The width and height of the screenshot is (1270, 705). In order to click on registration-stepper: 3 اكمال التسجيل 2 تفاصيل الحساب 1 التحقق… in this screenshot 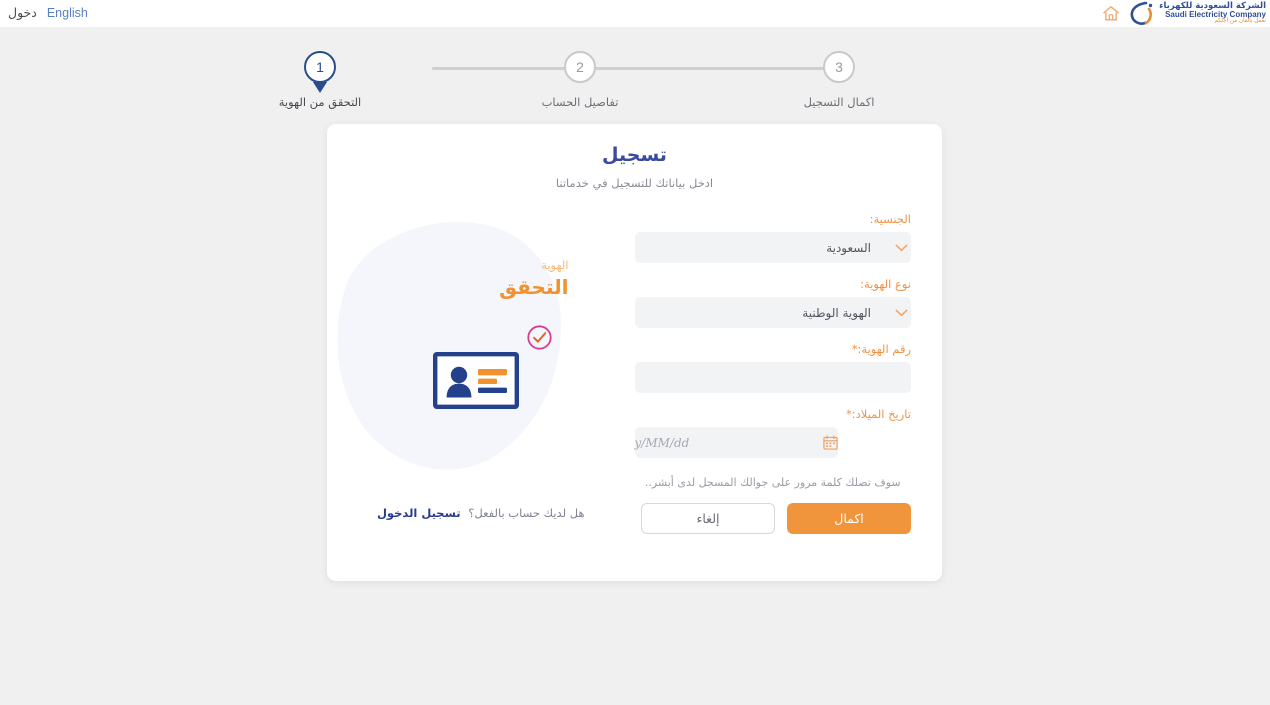, I will do `click(579, 80)`.